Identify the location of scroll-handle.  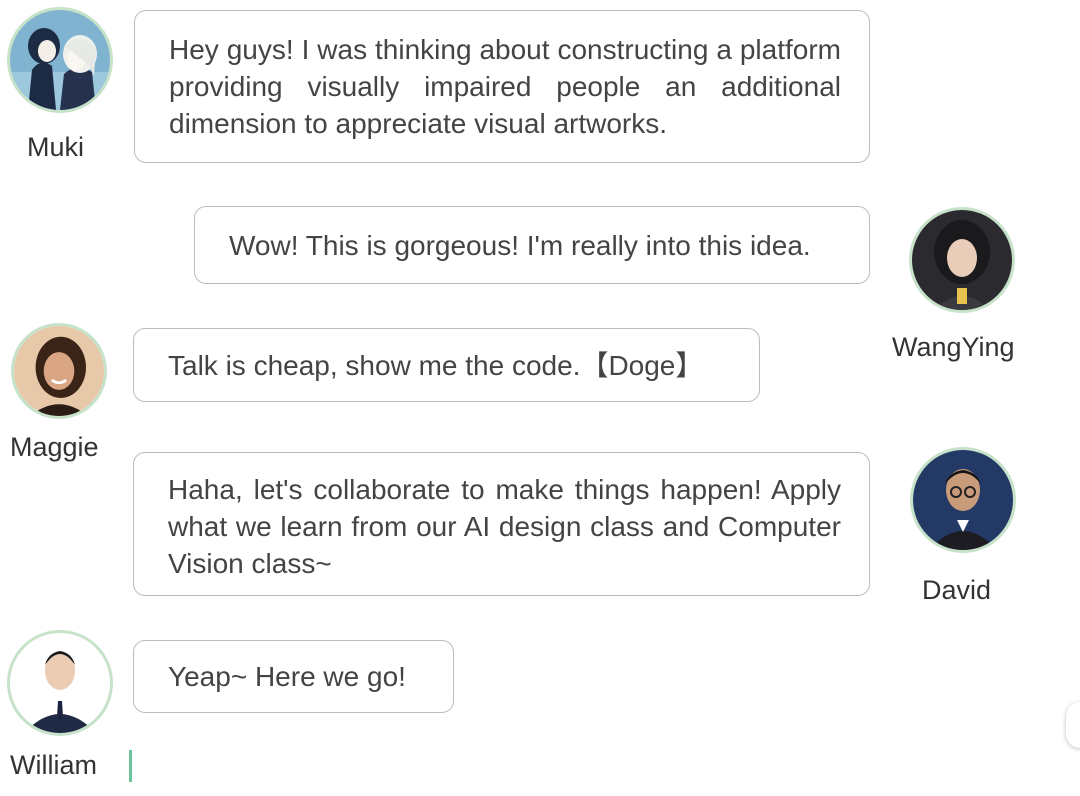
(1073, 725).